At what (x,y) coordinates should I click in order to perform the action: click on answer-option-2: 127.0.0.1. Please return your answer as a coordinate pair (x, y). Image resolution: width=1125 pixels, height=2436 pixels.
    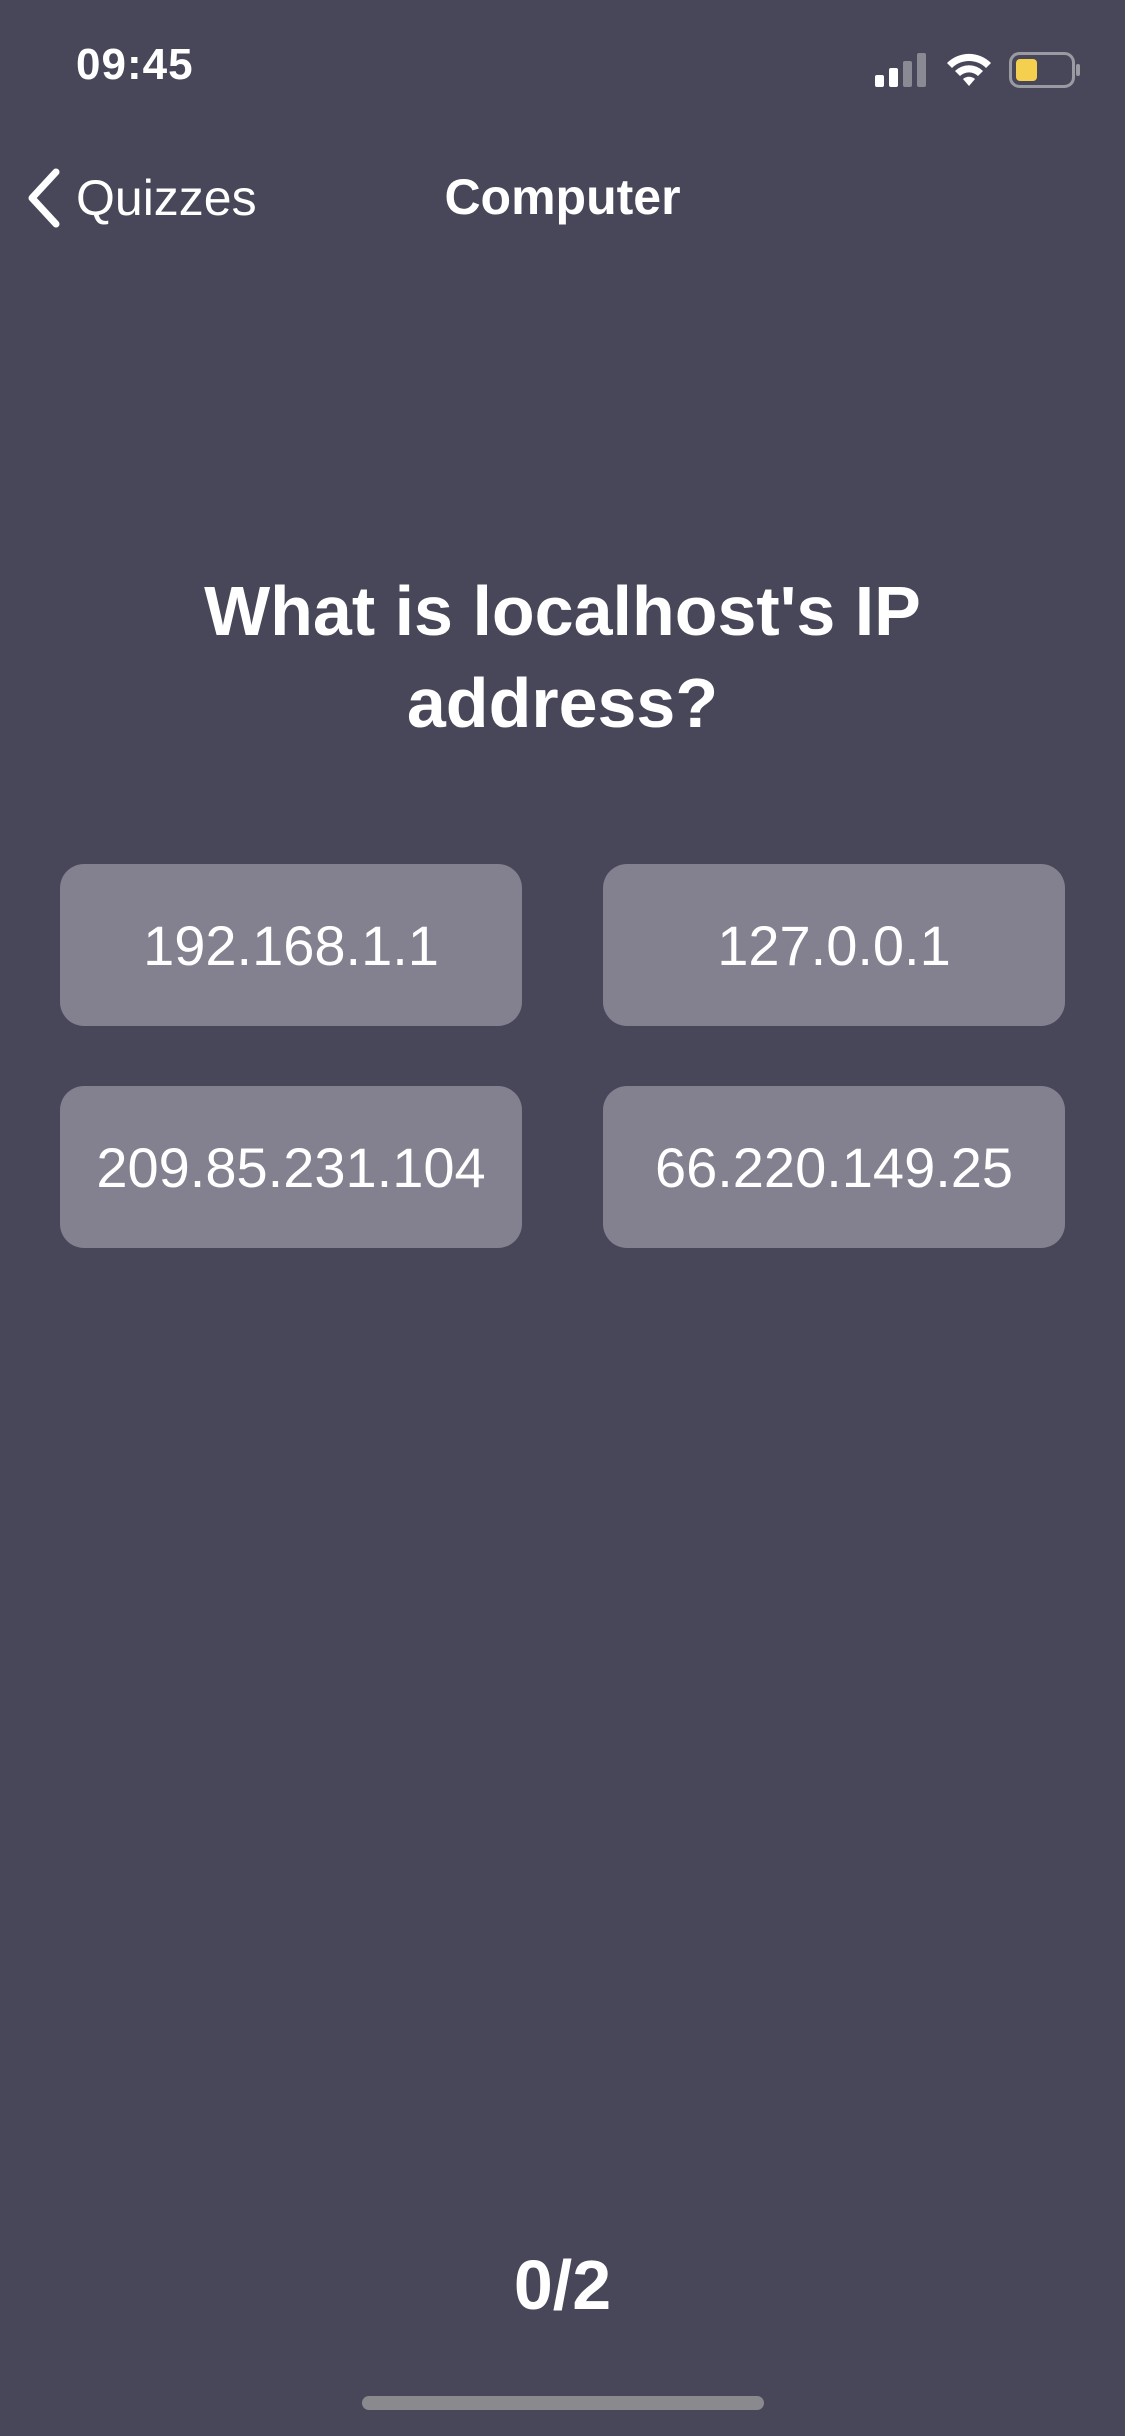
    Looking at the image, I should click on (834, 945).